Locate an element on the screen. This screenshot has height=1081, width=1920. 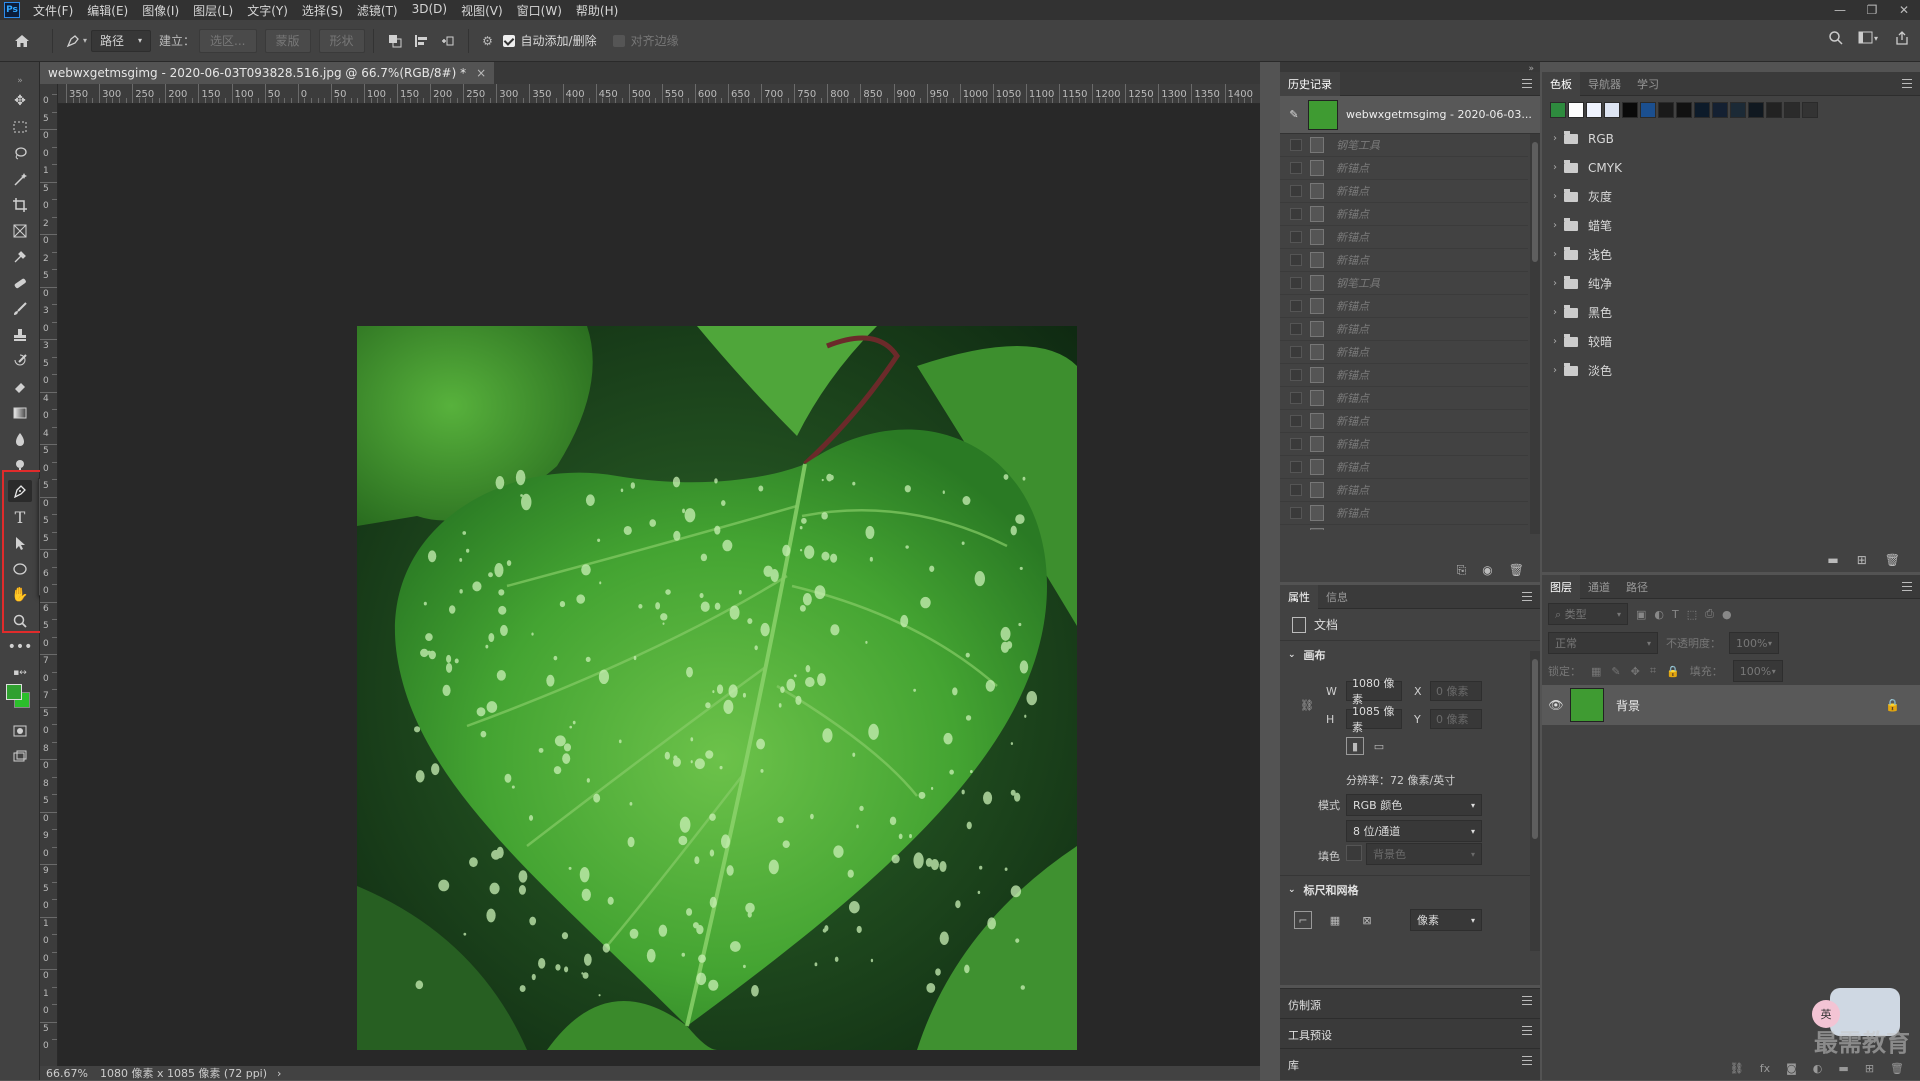
lasso-tool-icon is located at coordinates (20, 153).